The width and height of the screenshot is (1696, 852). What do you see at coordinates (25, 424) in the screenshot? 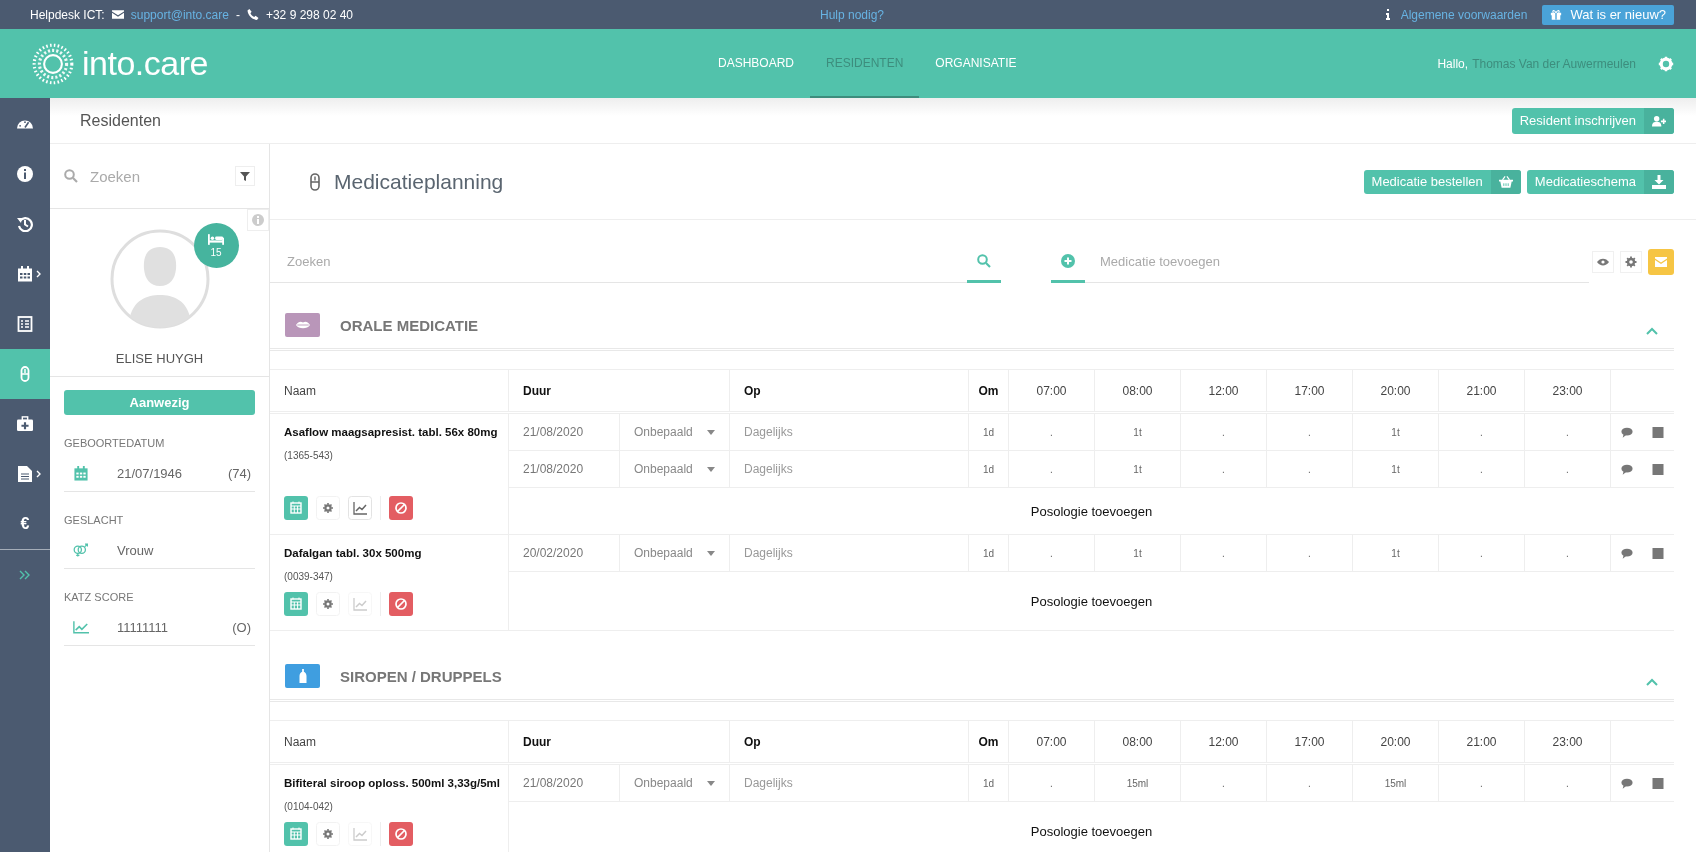
I see `medkit-icon` at bounding box center [25, 424].